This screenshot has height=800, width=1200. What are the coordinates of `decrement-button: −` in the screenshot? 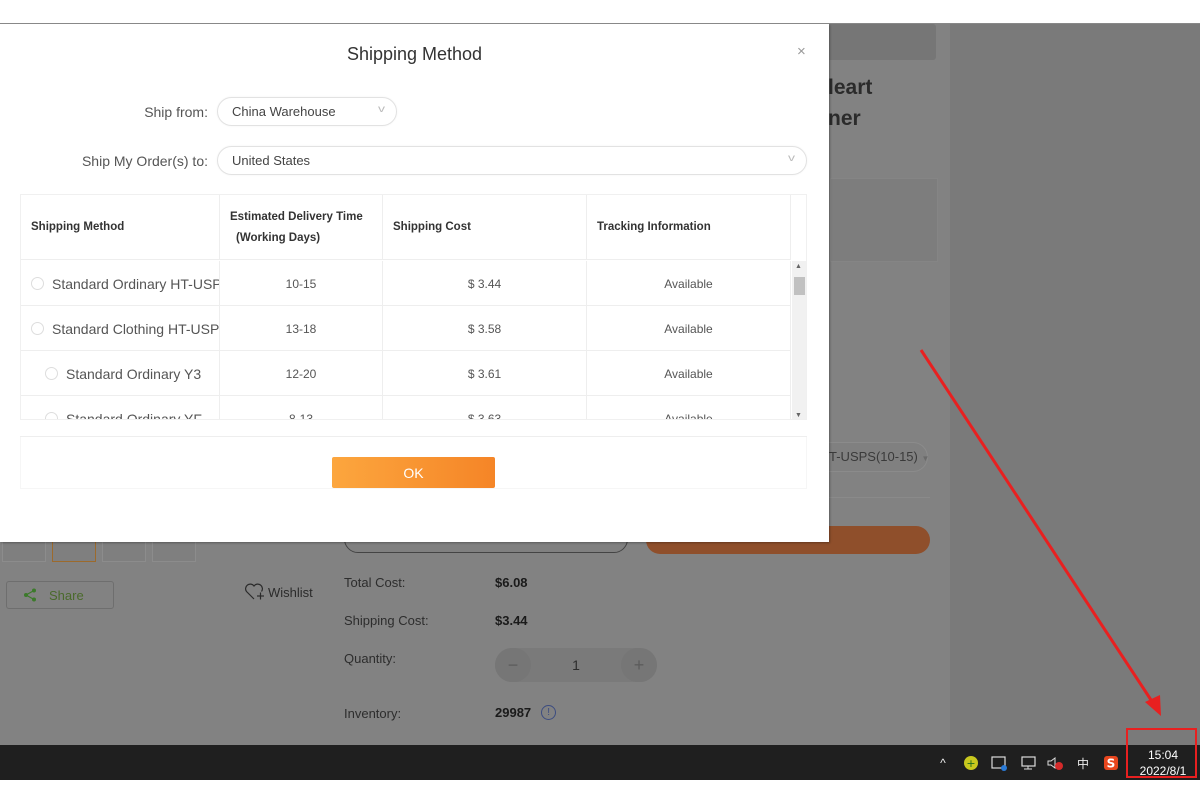 It's located at (513, 665).